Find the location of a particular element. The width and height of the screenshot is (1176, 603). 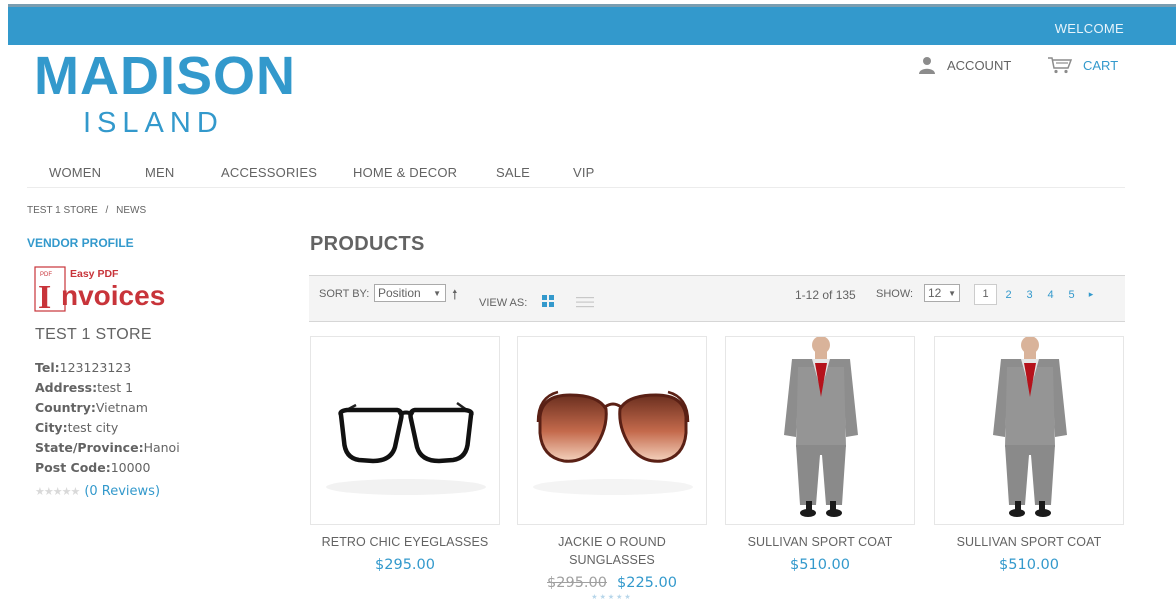

product-price: $295.00 is located at coordinates (405, 565).